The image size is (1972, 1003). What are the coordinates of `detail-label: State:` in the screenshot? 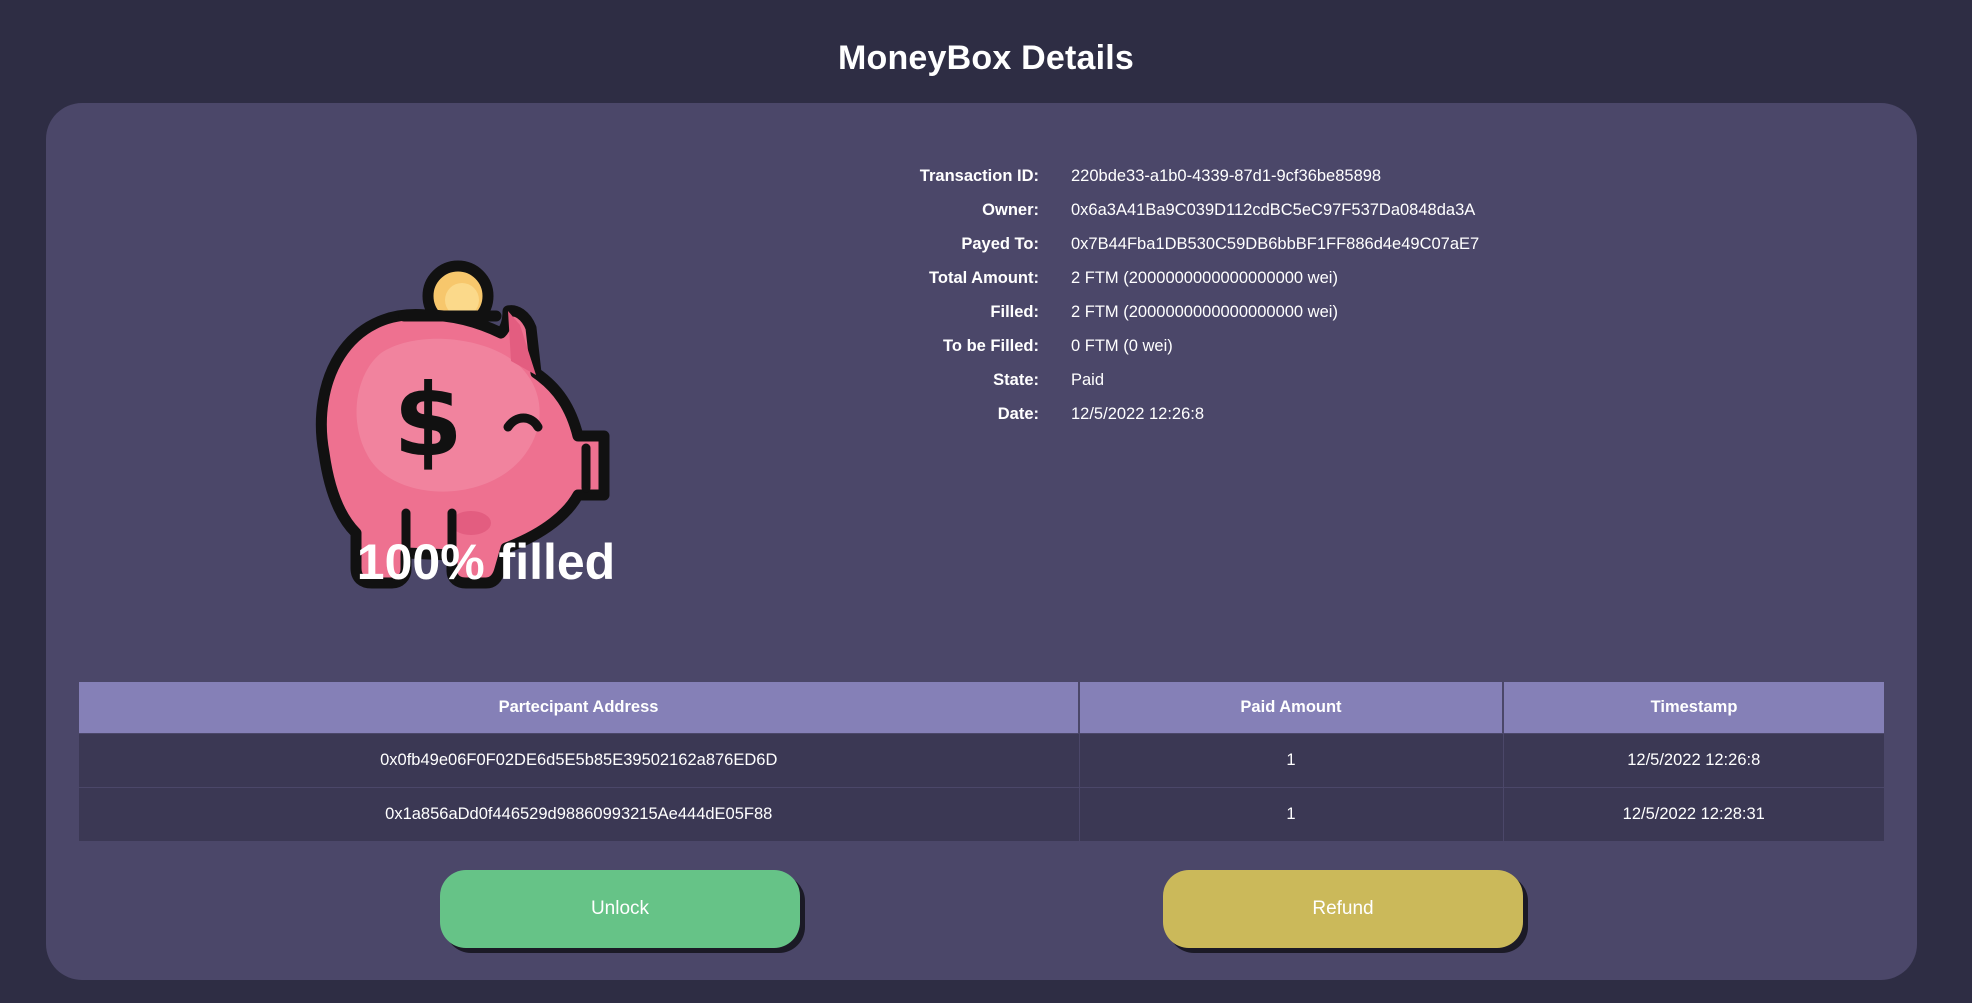 It's located at (1016, 380).